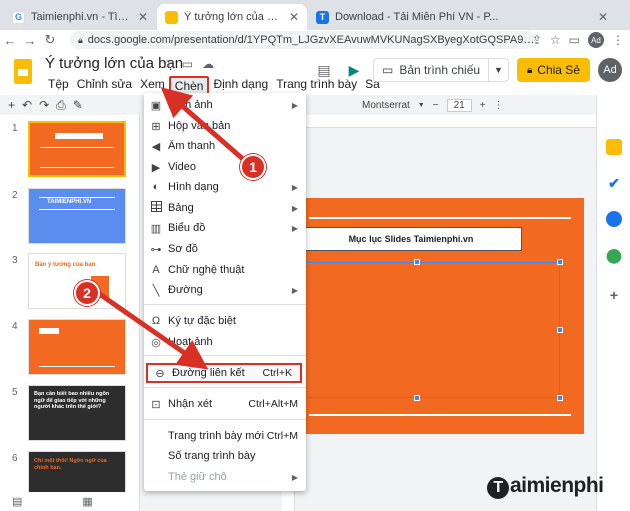 This screenshot has height=511, width=630. Describe the element at coordinates (224, 373) in the screenshot. I see `menu-item-link: ⊖ Đường liên kết Ctrl+K` at that location.